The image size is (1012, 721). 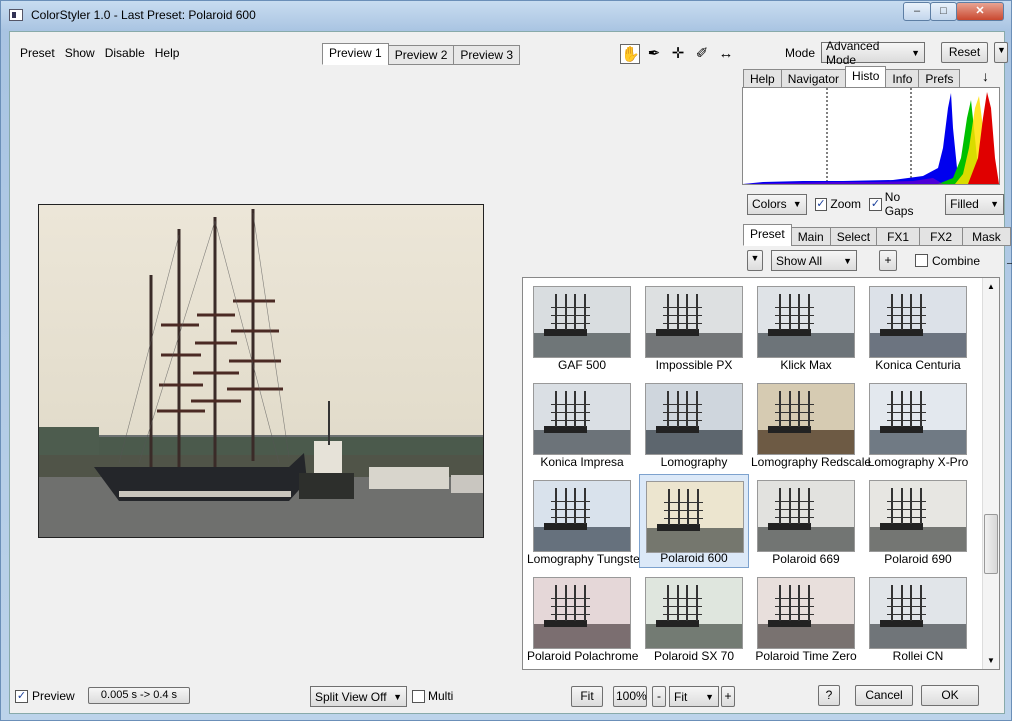 What do you see at coordinates (80, 53) in the screenshot?
I see `menu-show: Show` at bounding box center [80, 53].